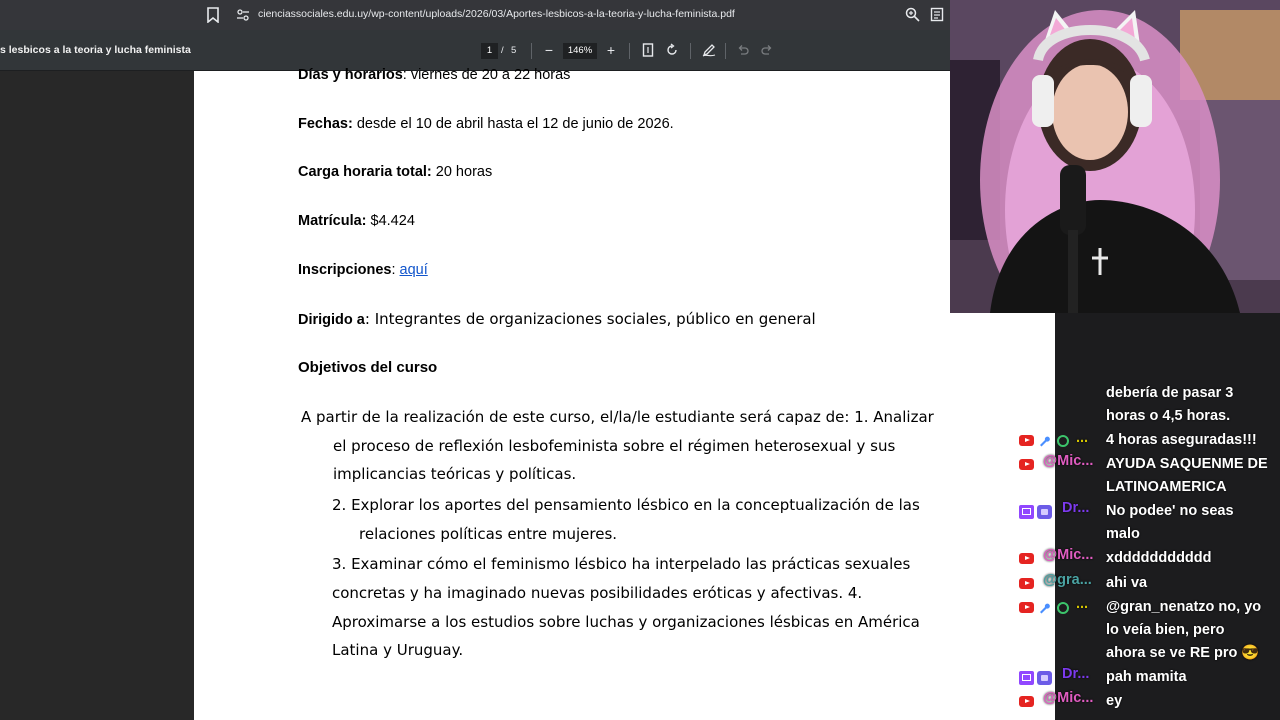 This screenshot has width=1280, height=720. I want to click on objectives-heading: Objetivos del curso, so click(368, 367).